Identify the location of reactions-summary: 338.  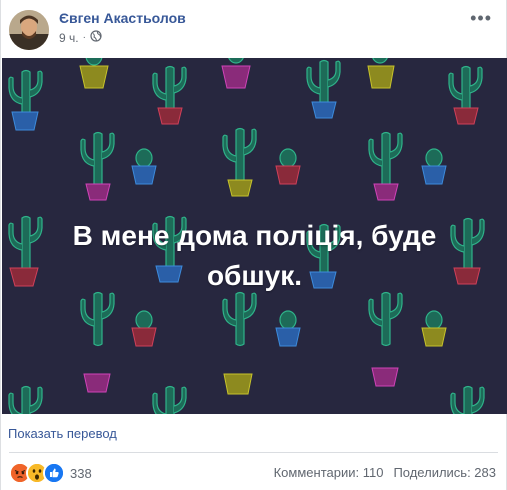
(50, 473).